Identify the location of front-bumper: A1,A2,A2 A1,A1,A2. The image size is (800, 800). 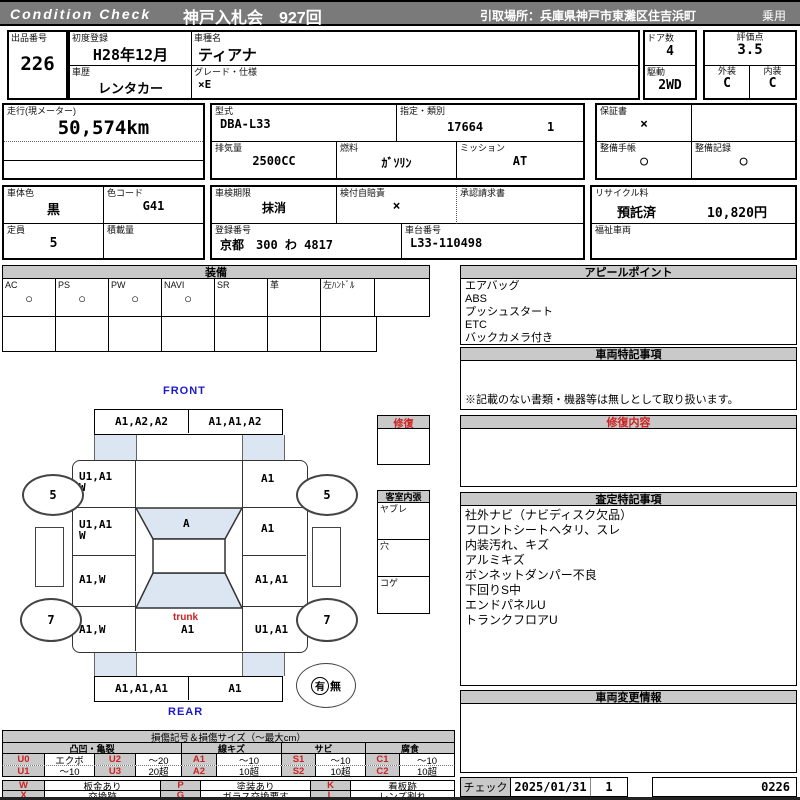
(188, 422).